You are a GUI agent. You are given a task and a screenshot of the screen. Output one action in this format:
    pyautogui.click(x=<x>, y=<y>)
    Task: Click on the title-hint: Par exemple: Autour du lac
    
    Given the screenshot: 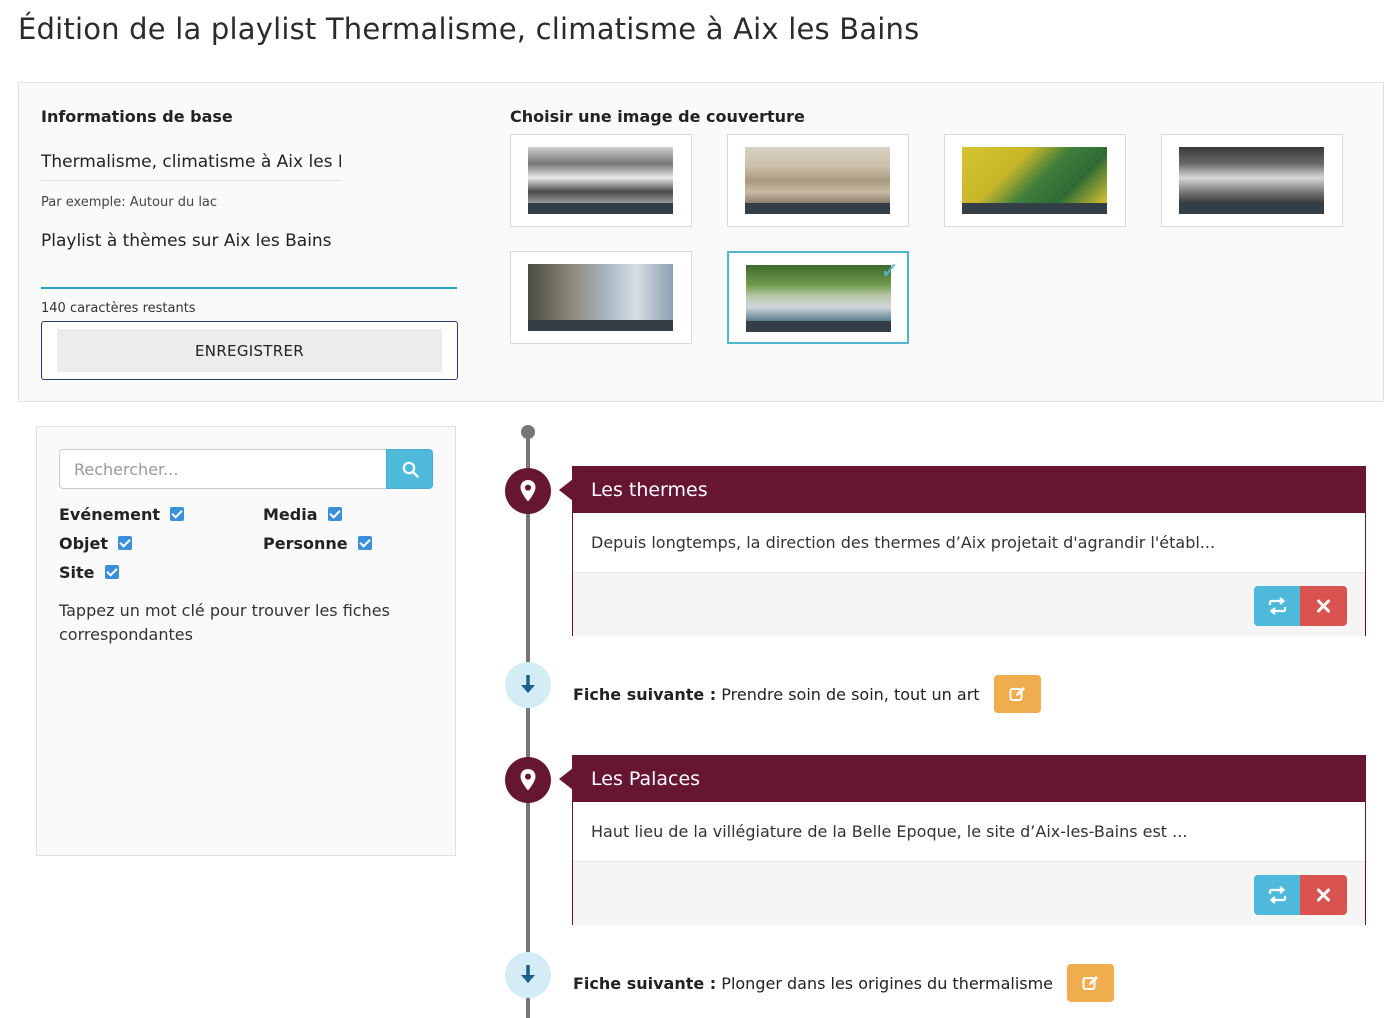 What is the action you would take?
    pyautogui.click(x=129, y=202)
    